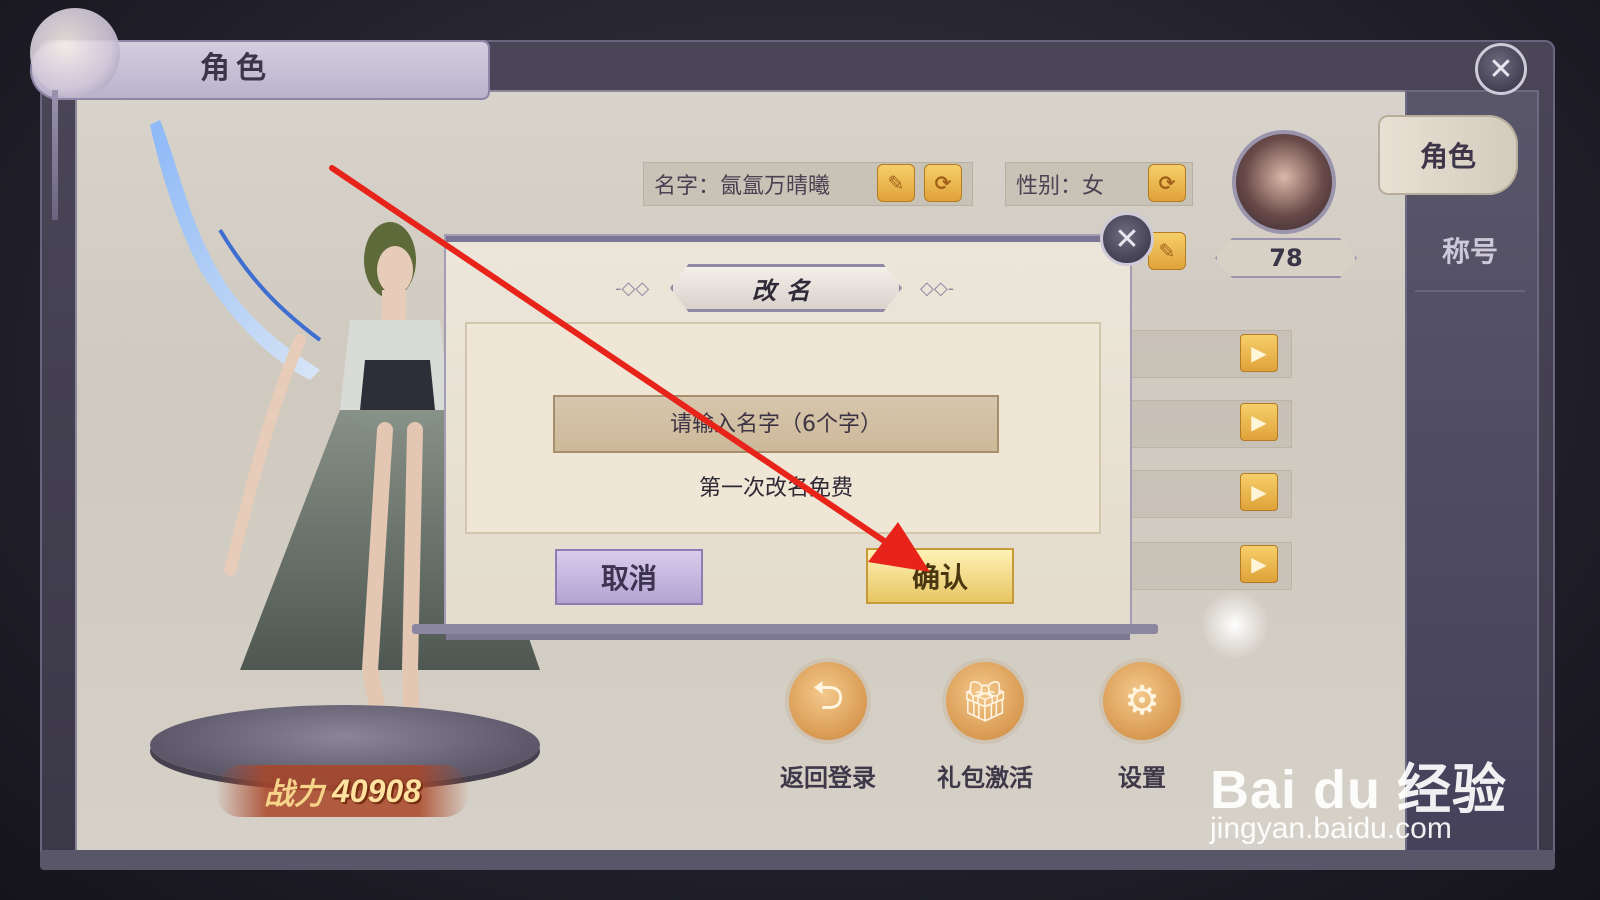 The width and height of the screenshot is (1600, 900). Describe the element at coordinates (1235, 625) in the screenshot. I see `light-glow` at that location.